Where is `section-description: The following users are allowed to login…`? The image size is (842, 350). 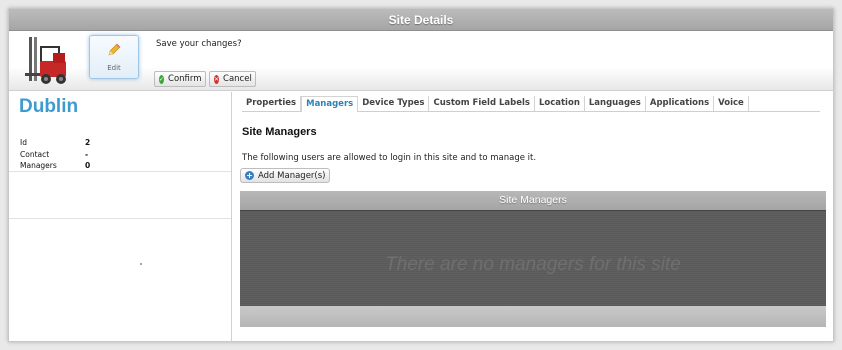 section-description: The following users are allowed to login… is located at coordinates (389, 158).